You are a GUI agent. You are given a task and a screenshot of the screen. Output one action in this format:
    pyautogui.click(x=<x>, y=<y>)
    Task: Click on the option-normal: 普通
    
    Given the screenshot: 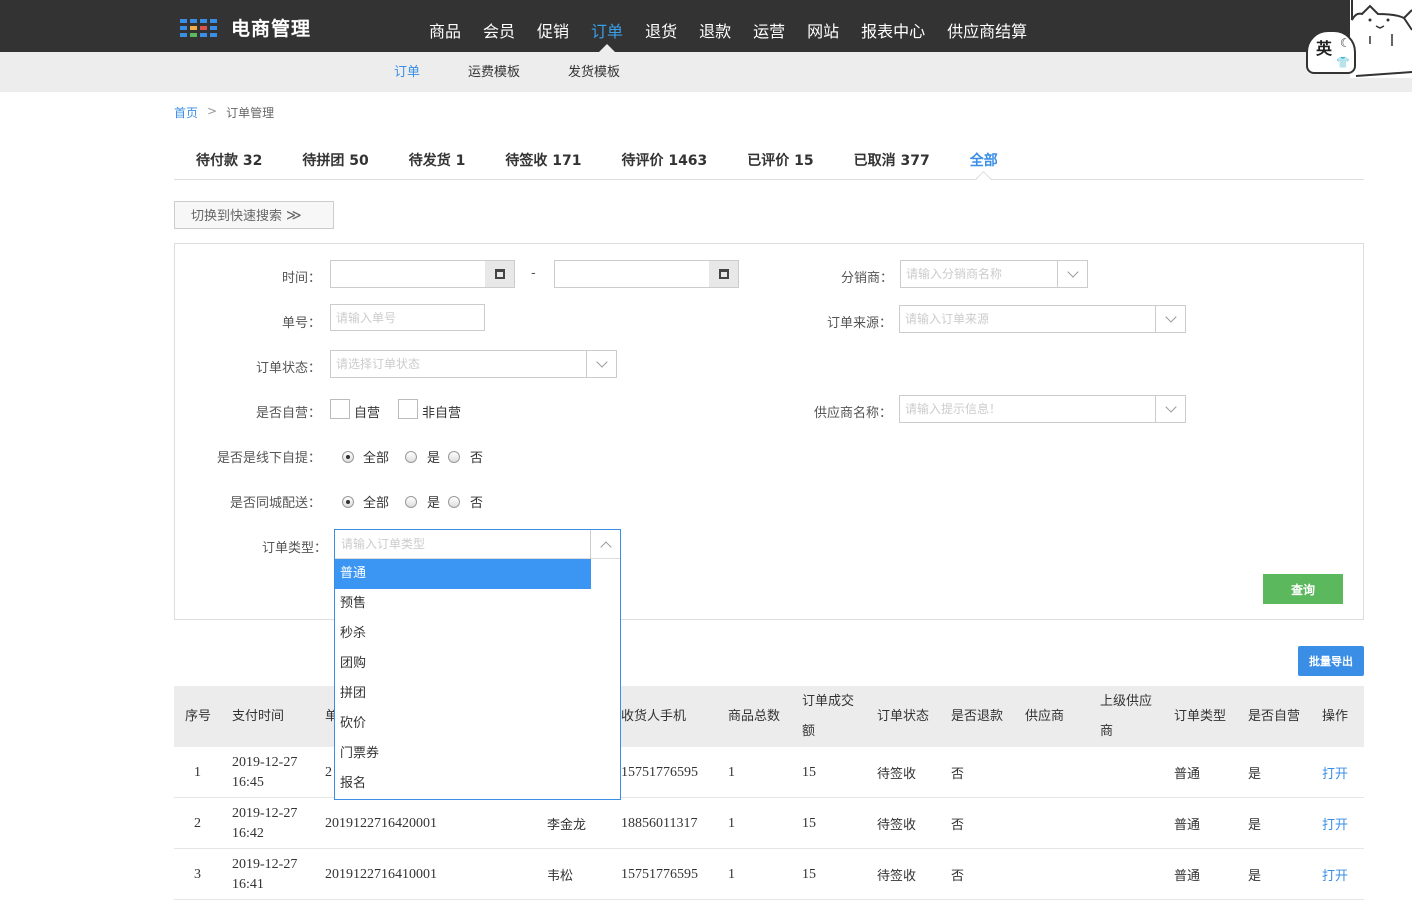 What is the action you would take?
    pyautogui.click(x=463, y=574)
    